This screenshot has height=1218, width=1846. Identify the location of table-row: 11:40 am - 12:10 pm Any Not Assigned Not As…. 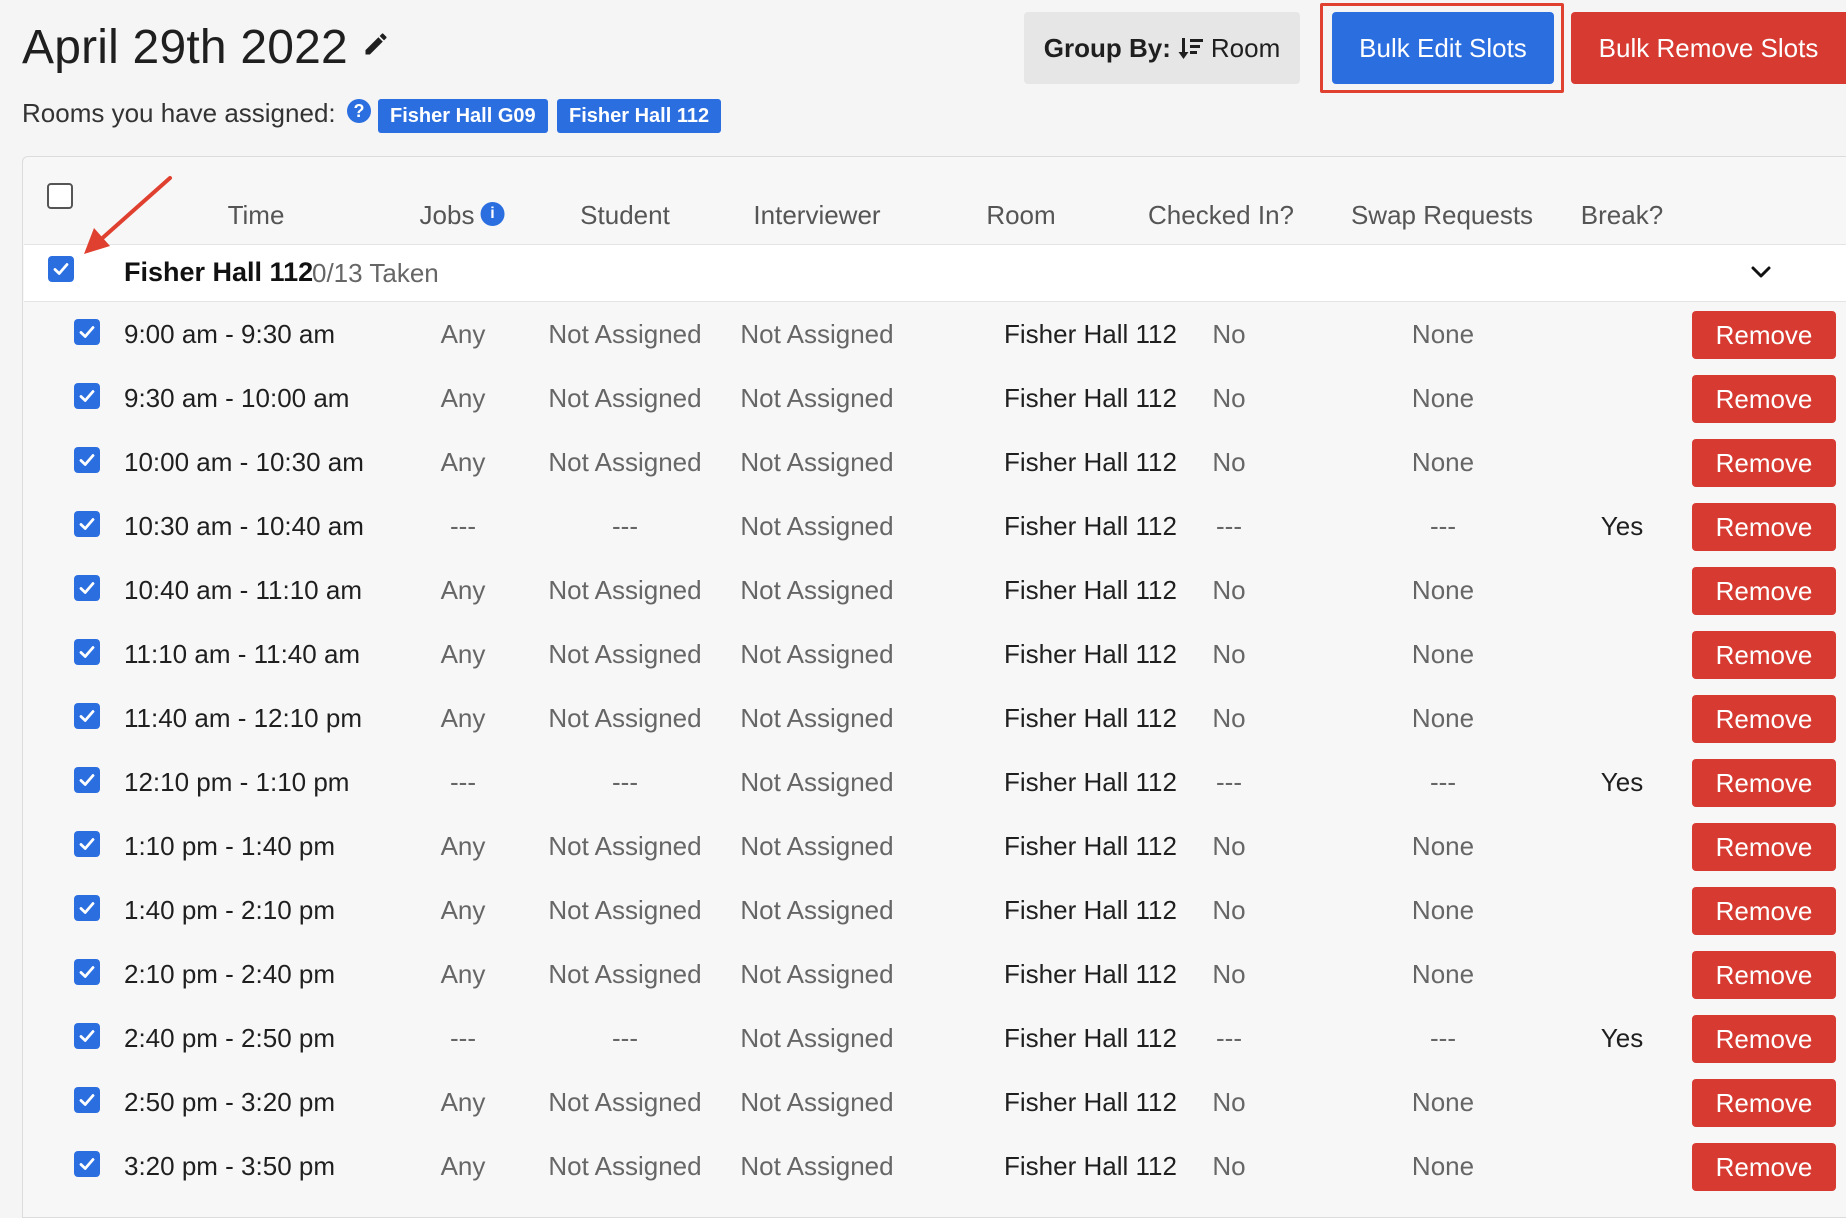
(935, 719).